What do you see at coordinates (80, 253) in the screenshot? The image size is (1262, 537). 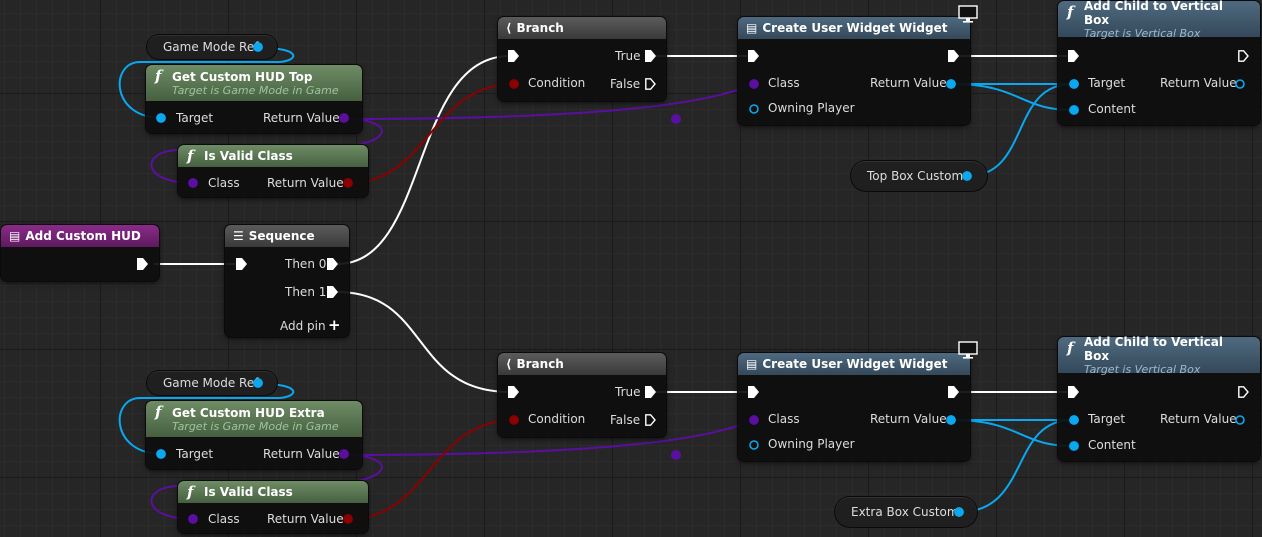 I see `add-custom-hud-event-node: ▤ Add Custom HUD` at bounding box center [80, 253].